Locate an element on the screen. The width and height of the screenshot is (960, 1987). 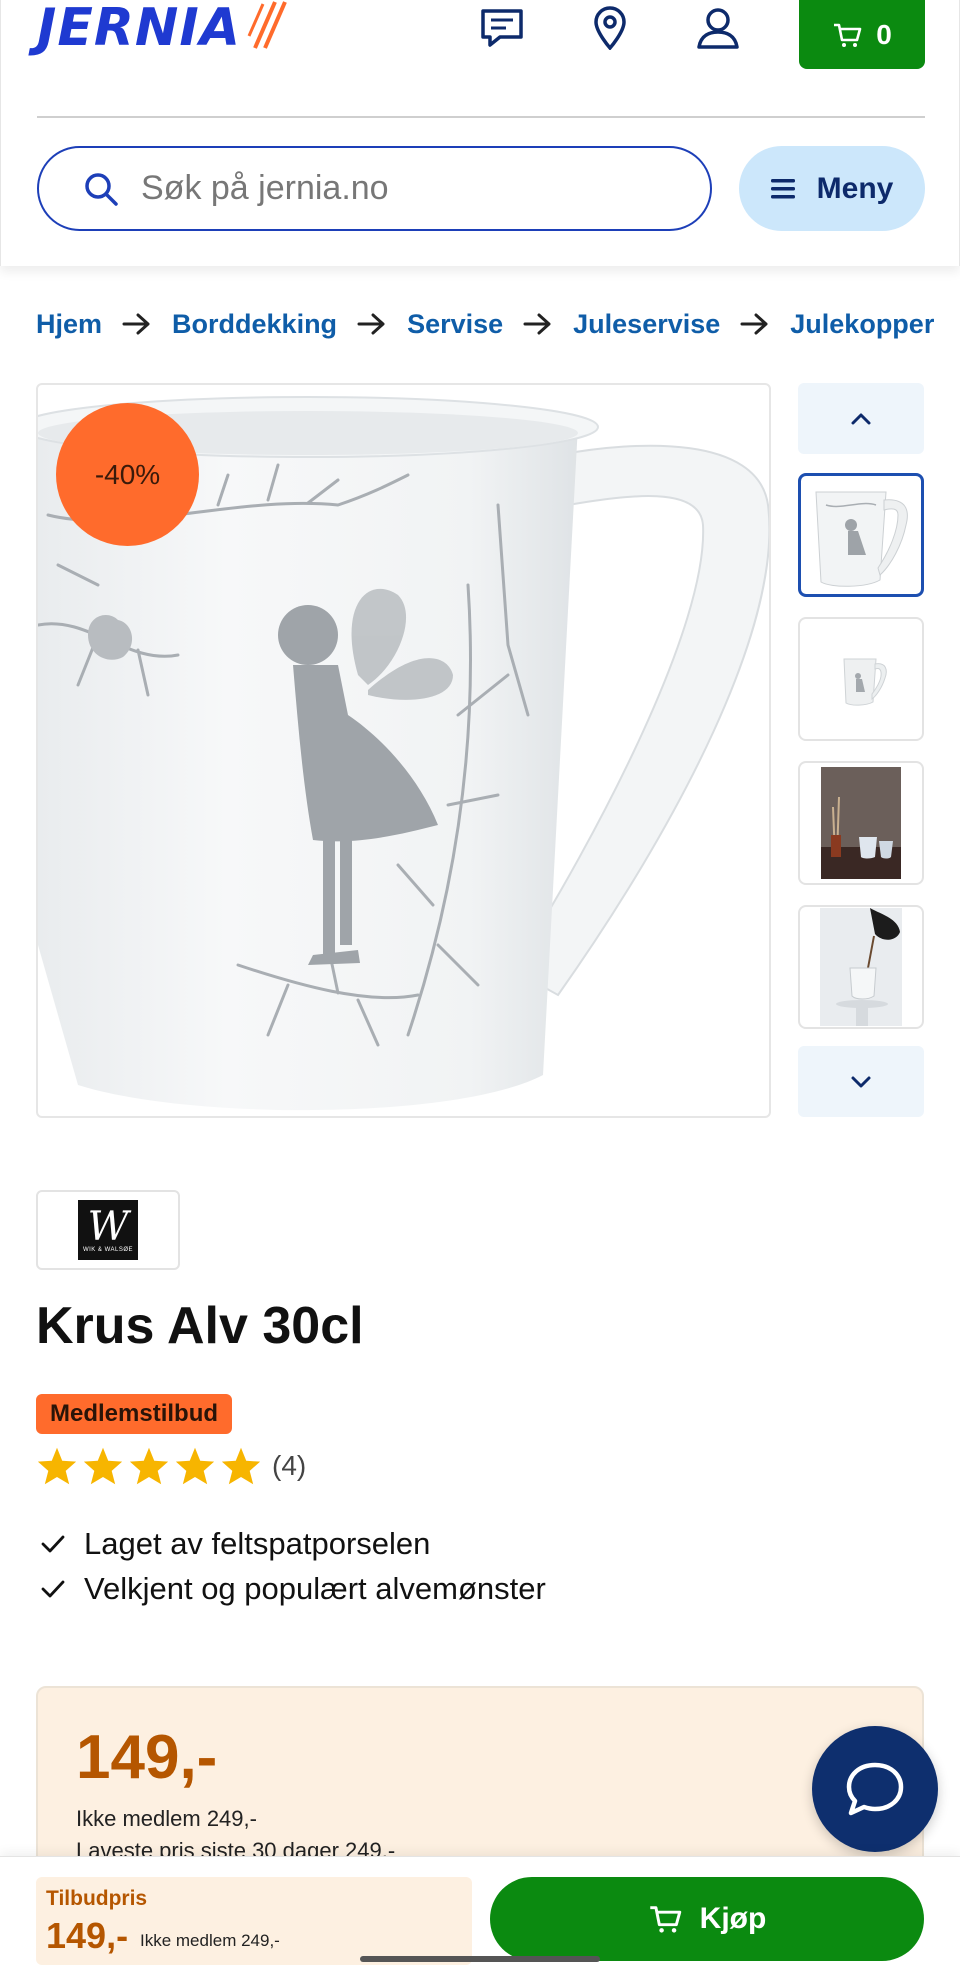
brand-logo-caption: WIK & WALSØE is located at coordinates (108, 1250).